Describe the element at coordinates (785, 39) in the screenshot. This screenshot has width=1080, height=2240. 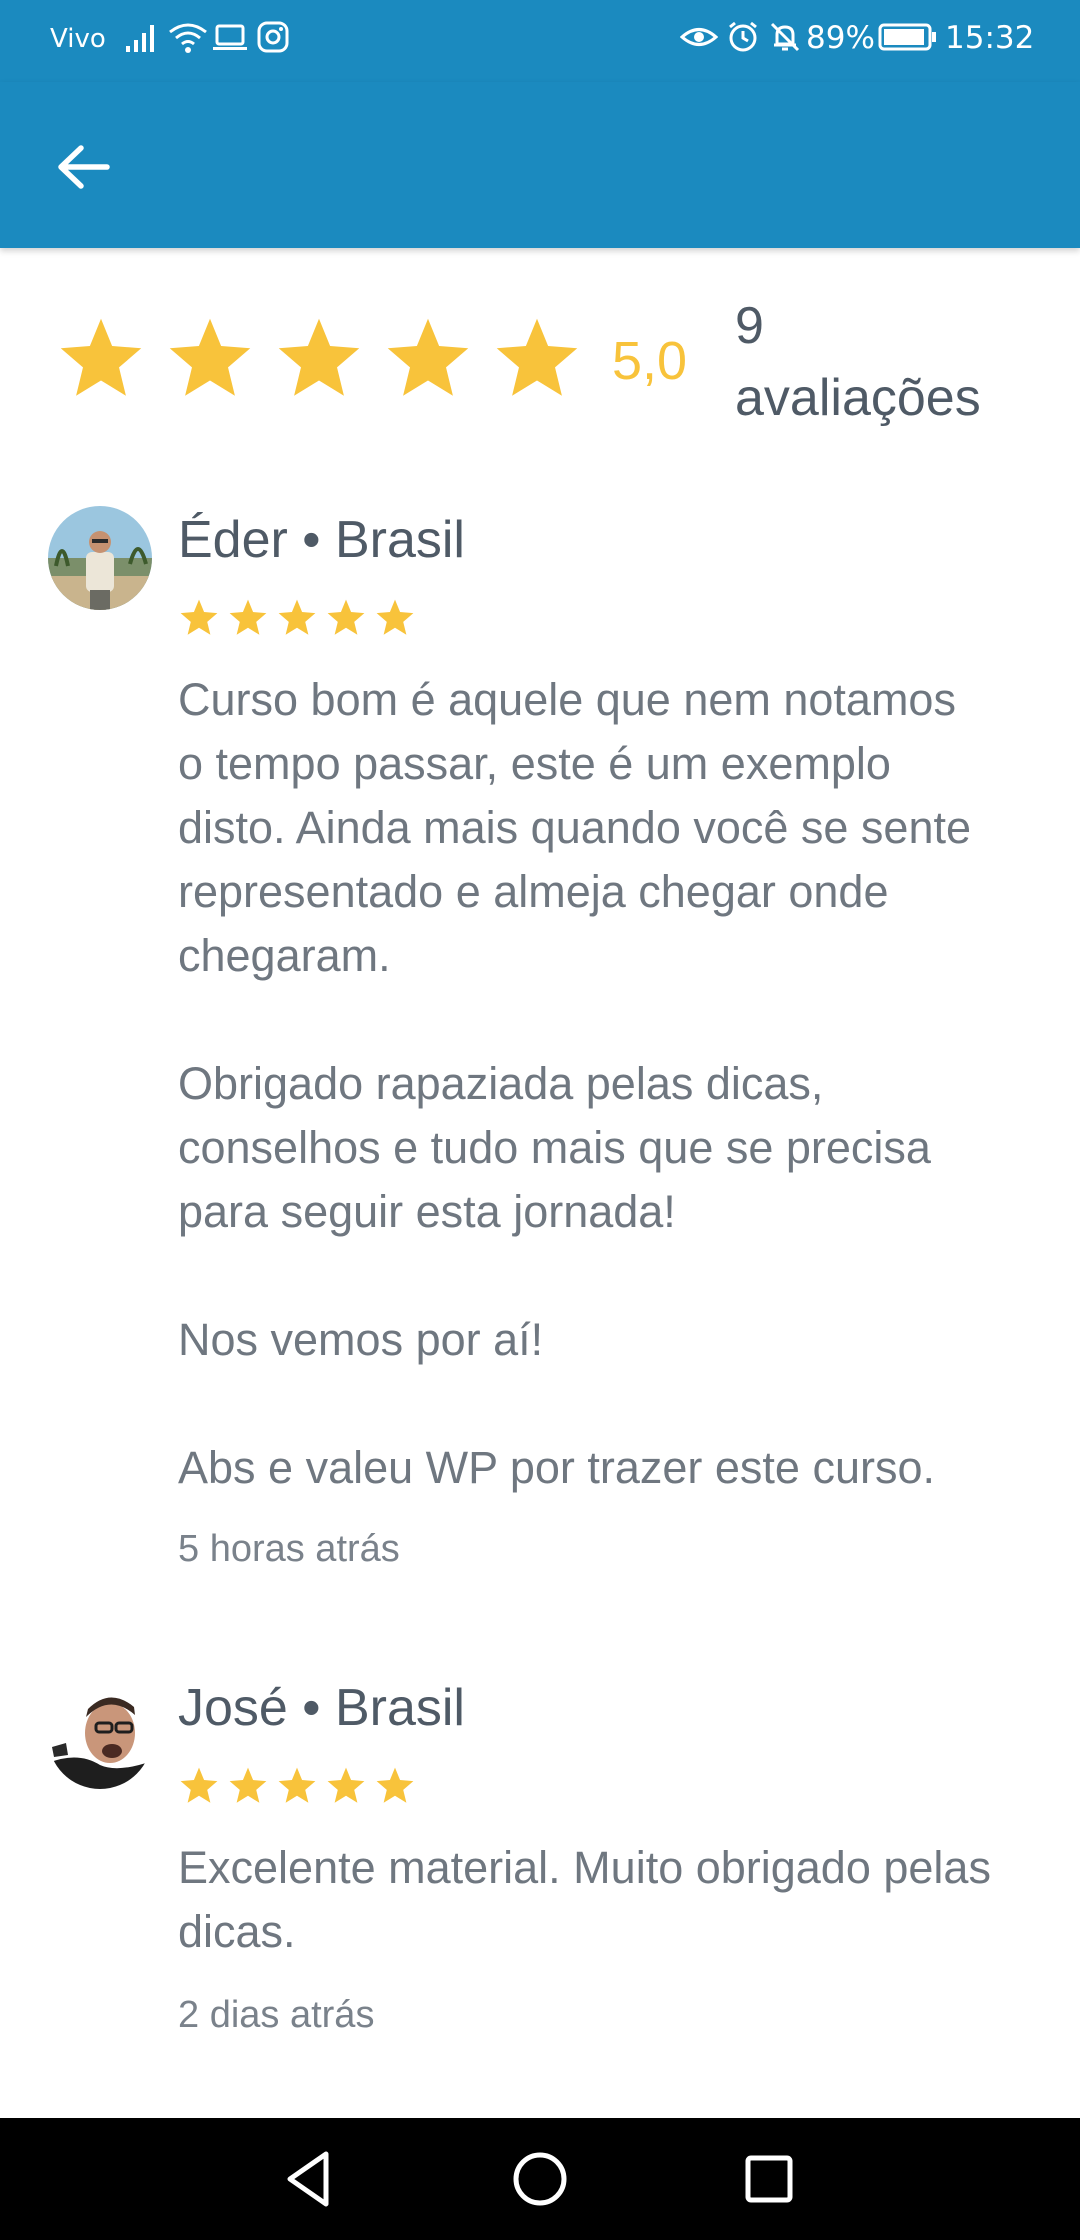
I see `bell-off-icon` at that location.